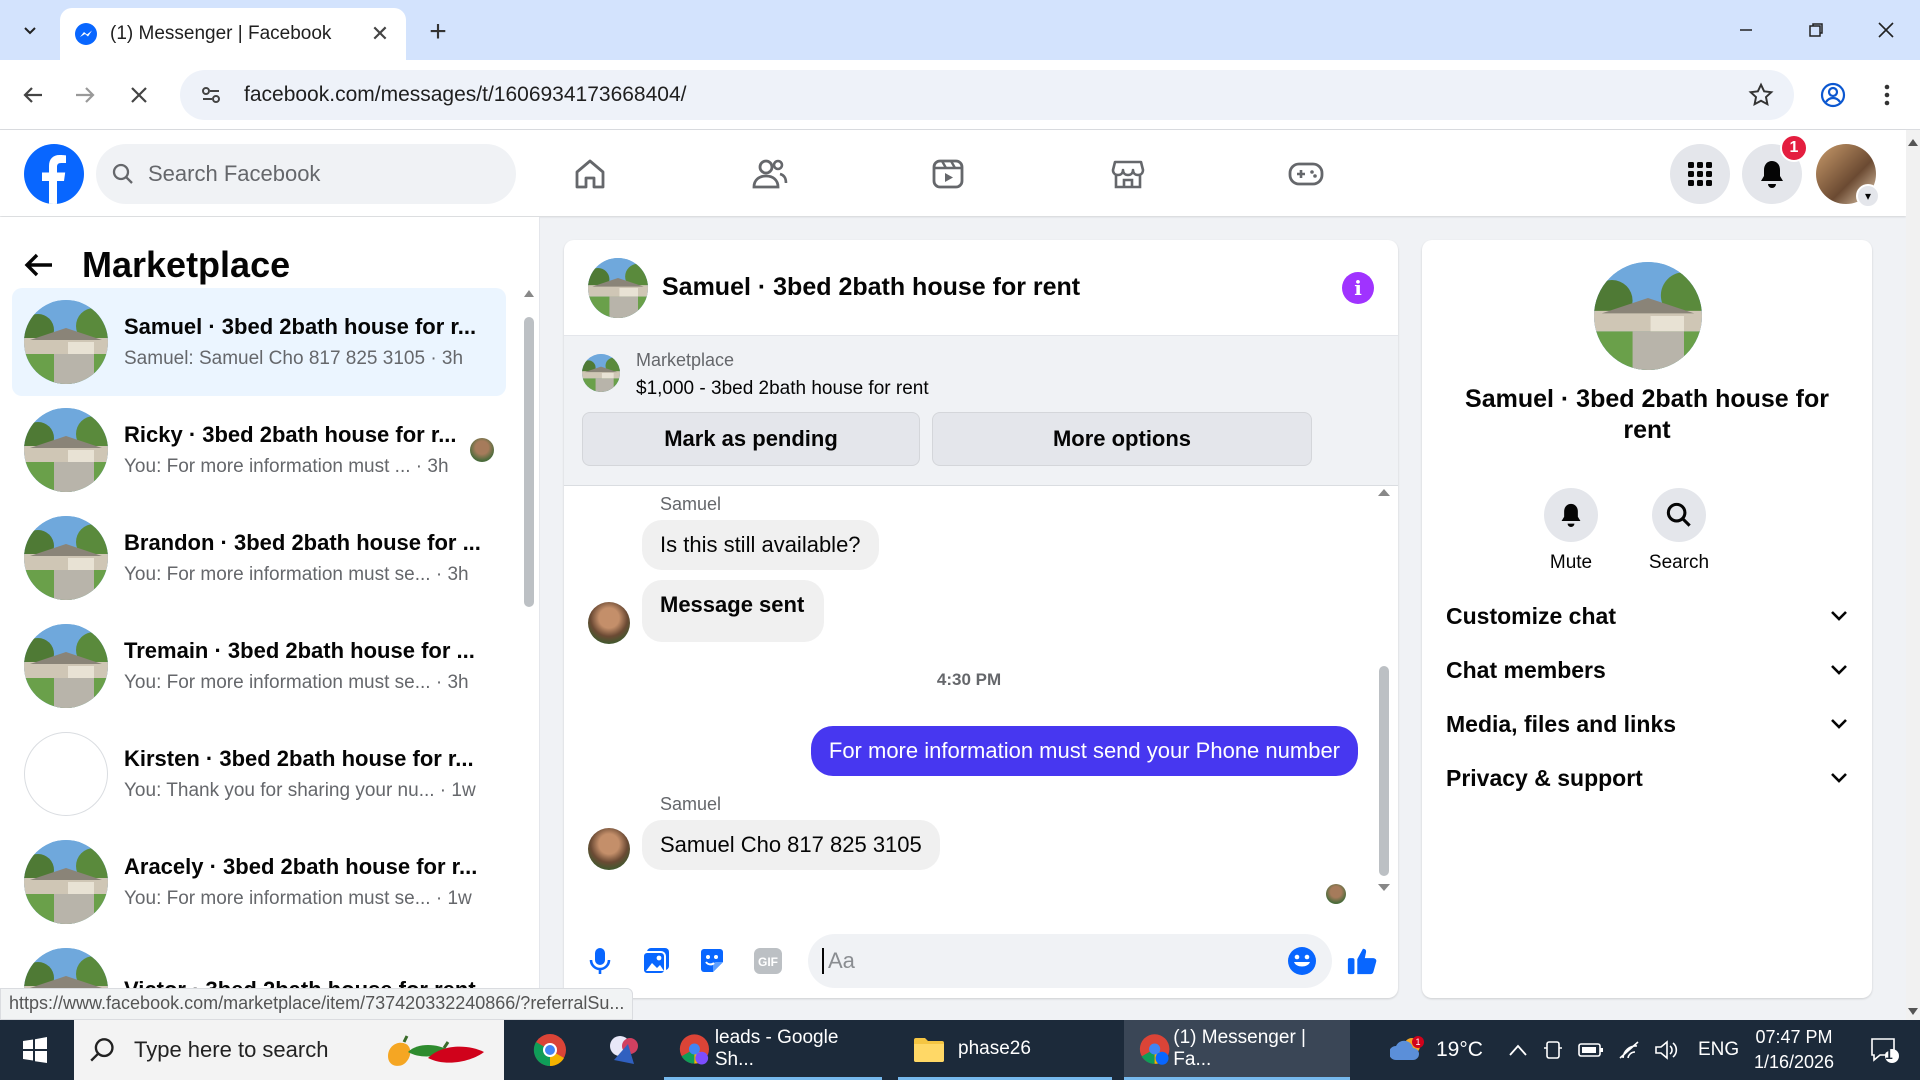 Image resolution: width=1920 pixels, height=1080 pixels. I want to click on send-like-button, so click(1362, 961).